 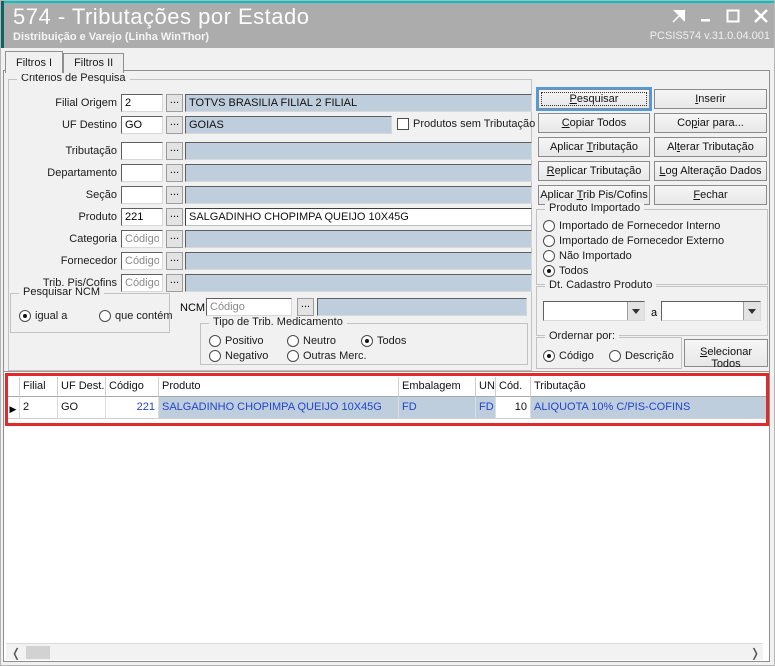 What do you see at coordinates (91, 151) in the screenshot?
I see `tributacao-label: Tributação` at bounding box center [91, 151].